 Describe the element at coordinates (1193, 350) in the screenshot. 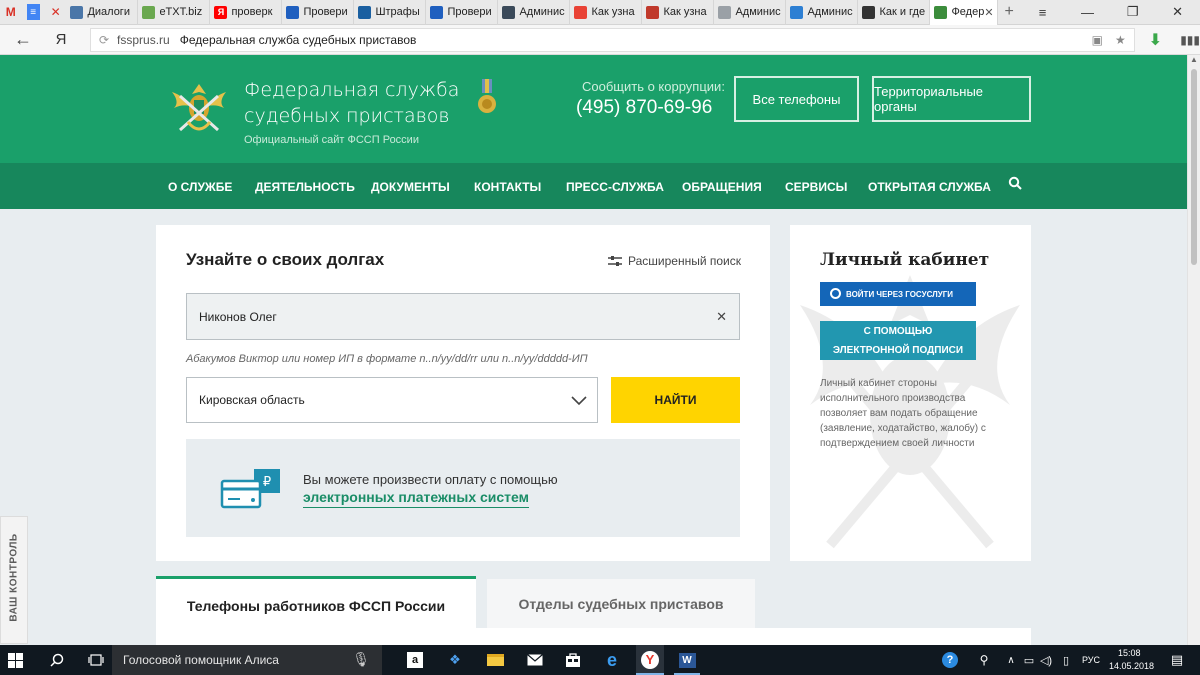

I see `page-scrollbar: ▲` at that location.